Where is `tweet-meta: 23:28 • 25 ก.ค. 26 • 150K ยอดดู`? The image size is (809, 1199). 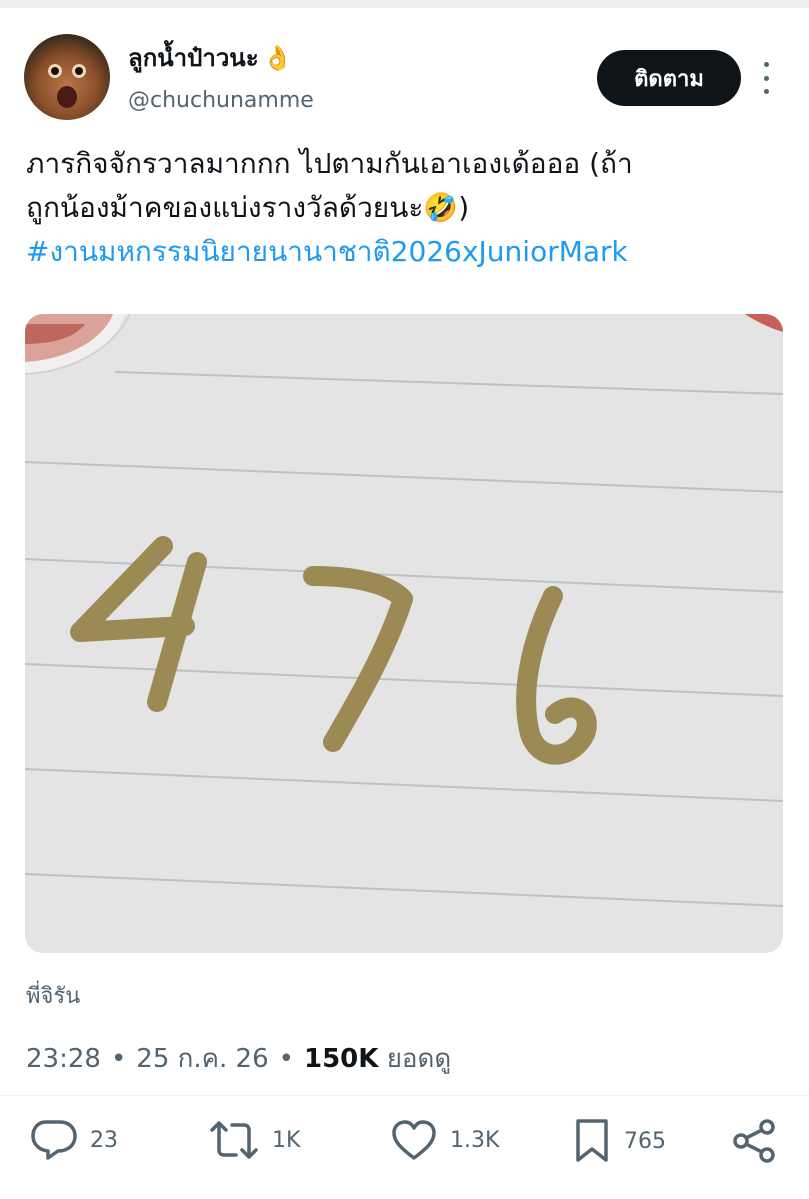 tweet-meta: 23:28 • 25 ก.ค. 26 • 150K ยอดดู is located at coordinates (238, 1058).